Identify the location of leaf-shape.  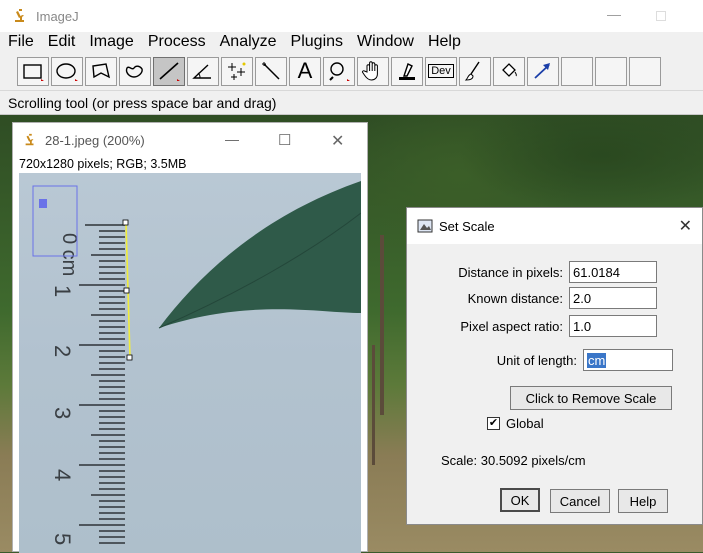
(260, 254).